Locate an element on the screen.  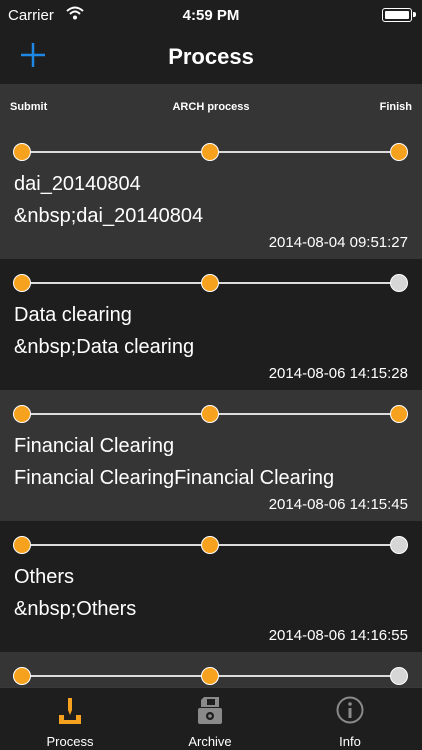
status-bar: Carrier 4:59 PM is located at coordinates (211, 15).